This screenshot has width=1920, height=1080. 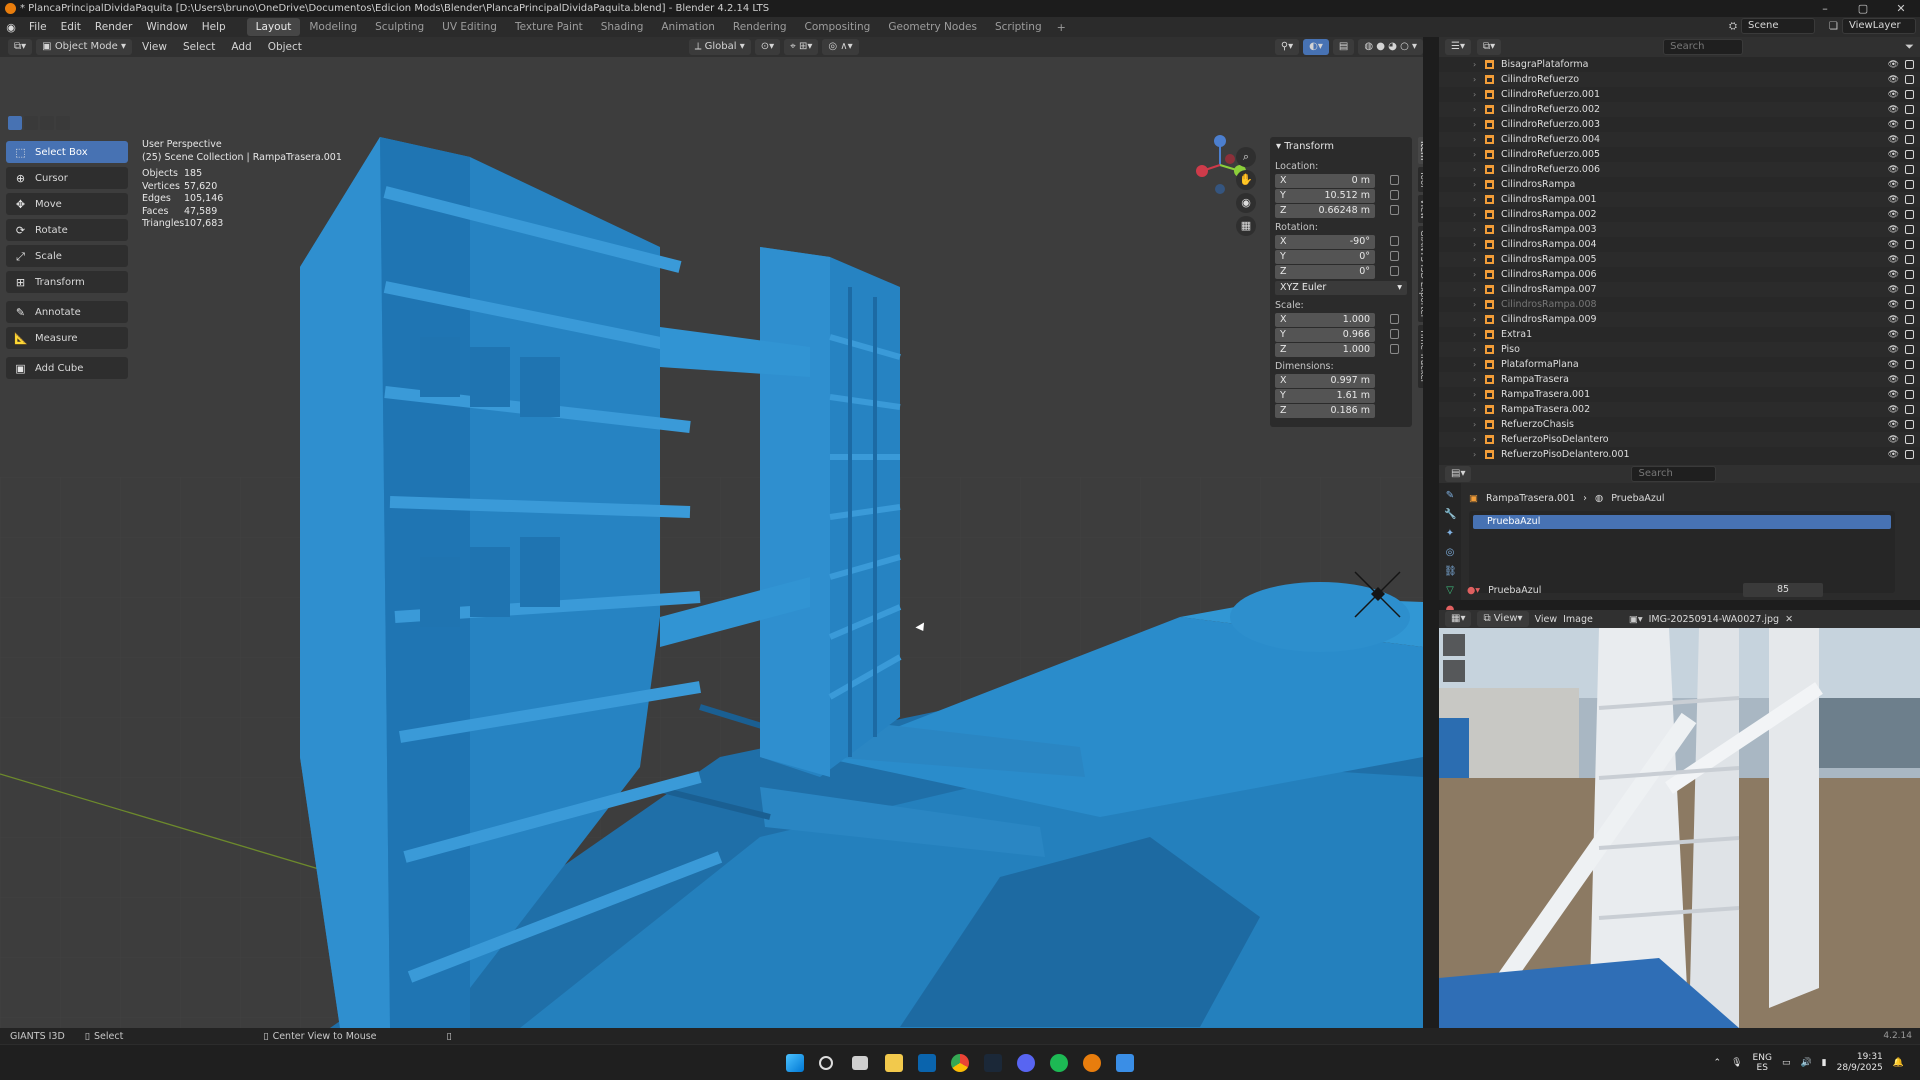 I want to click on outliner-item-name: Piso, so click(x=1510, y=349).